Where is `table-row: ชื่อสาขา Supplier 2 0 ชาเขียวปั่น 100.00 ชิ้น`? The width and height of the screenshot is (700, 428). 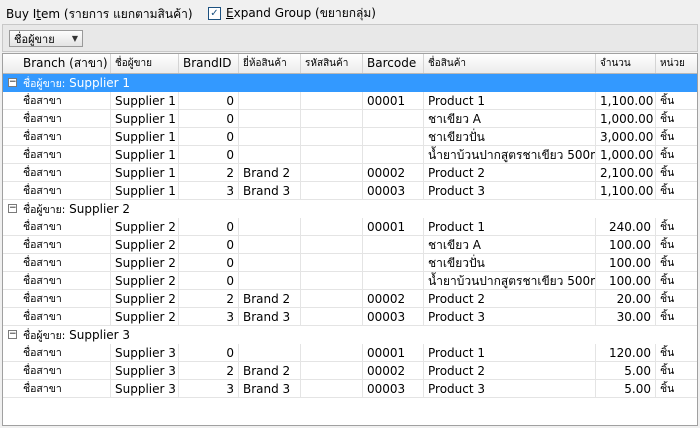
table-row: ชื่อสาขา Supplier 2 0 ชาเขียวปั่น 100.00 ชิ้น is located at coordinates (350, 263).